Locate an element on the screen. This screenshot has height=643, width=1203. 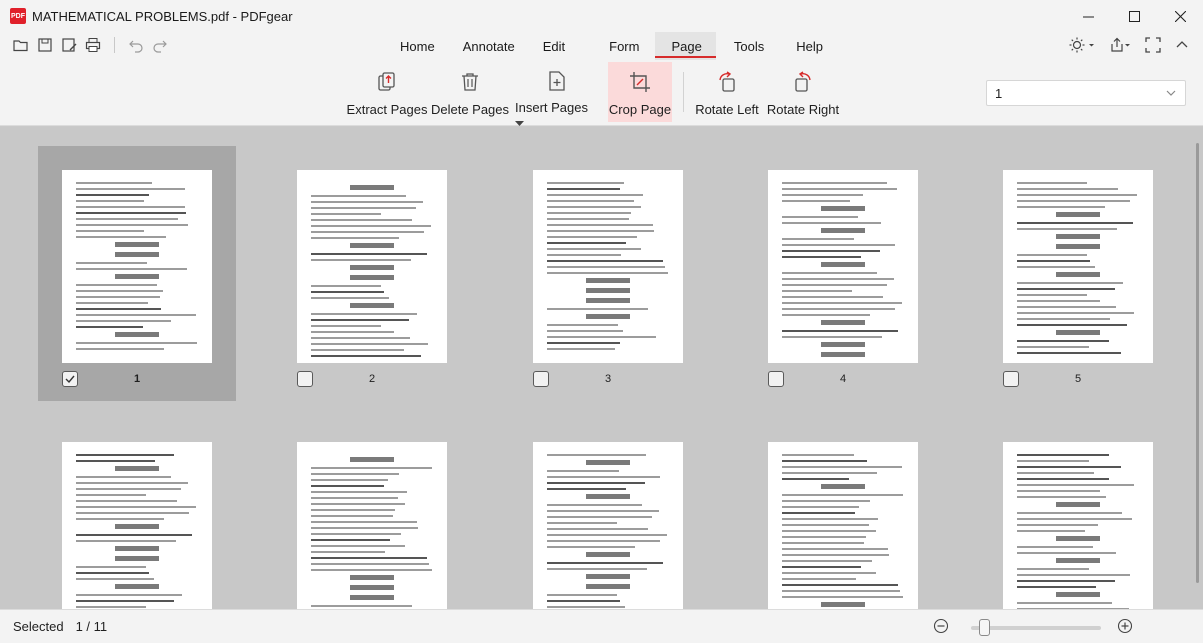
redo-icon is located at coordinates (160, 45).